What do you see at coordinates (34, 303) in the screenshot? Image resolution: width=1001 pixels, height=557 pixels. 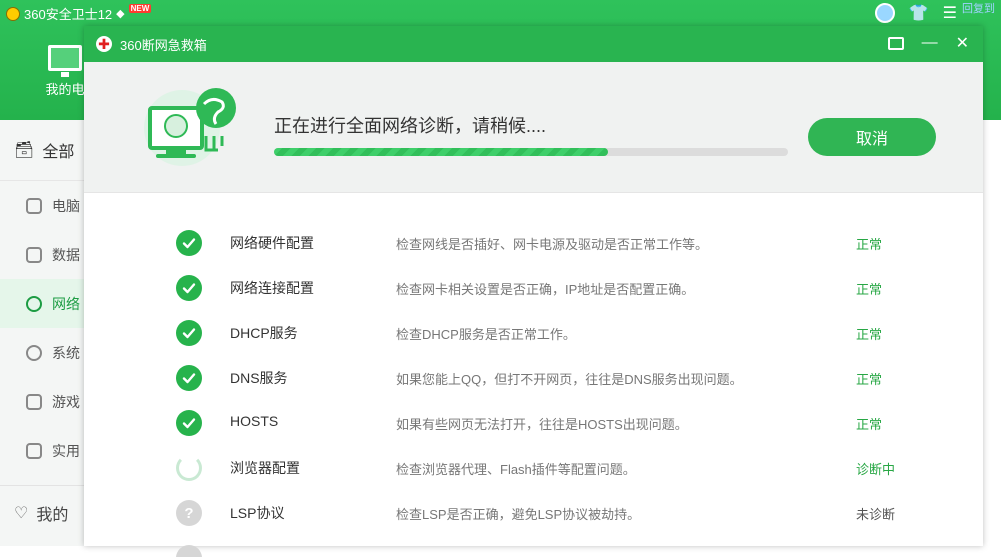 I see `network-icon` at bounding box center [34, 303].